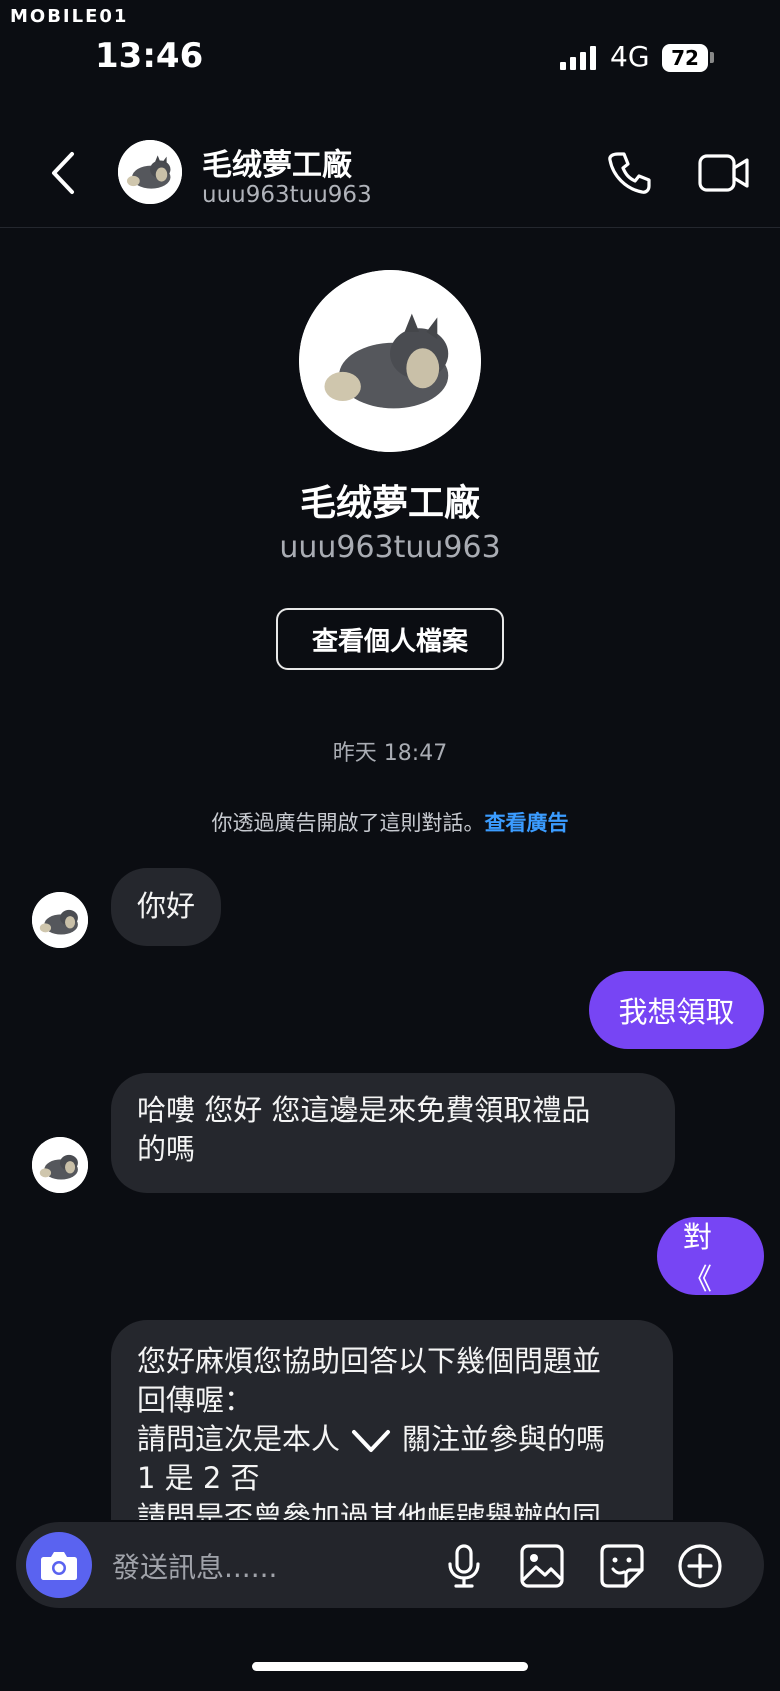 This screenshot has width=780, height=1691. Describe the element at coordinates (389, 503) in the screenshot. I see `profile-display-name: 毛绒夢工廠` at that location.